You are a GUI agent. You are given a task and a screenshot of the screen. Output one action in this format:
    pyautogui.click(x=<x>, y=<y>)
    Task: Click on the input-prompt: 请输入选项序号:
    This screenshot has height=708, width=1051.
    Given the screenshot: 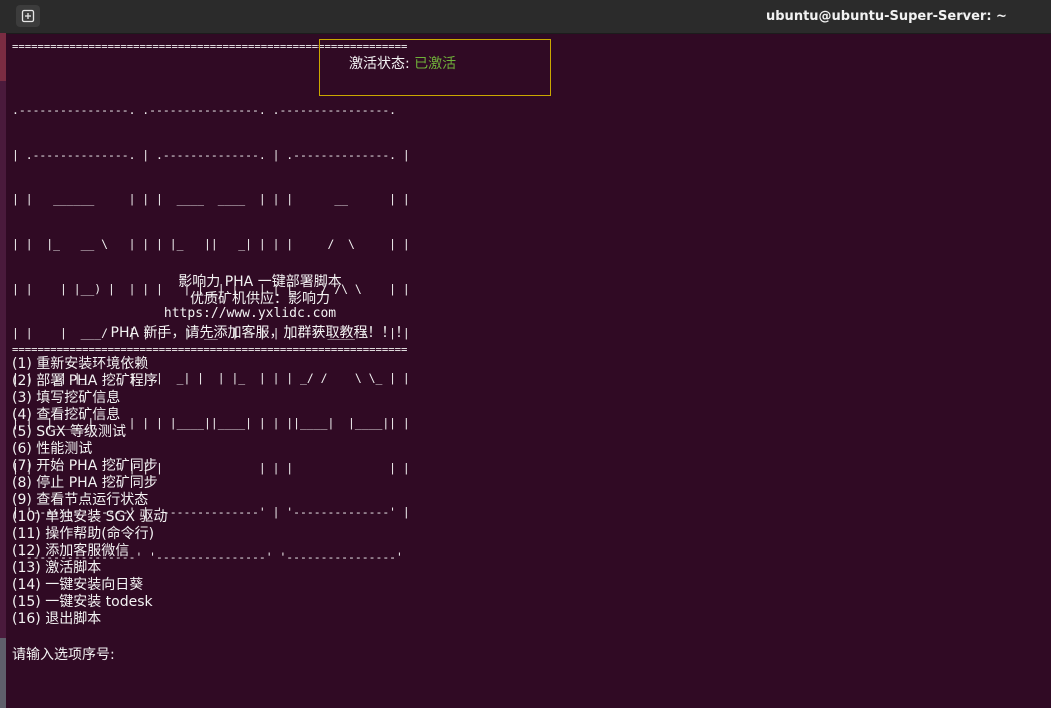 What is the action you would take?
    pyautogui.click(x=63, y=654)
    